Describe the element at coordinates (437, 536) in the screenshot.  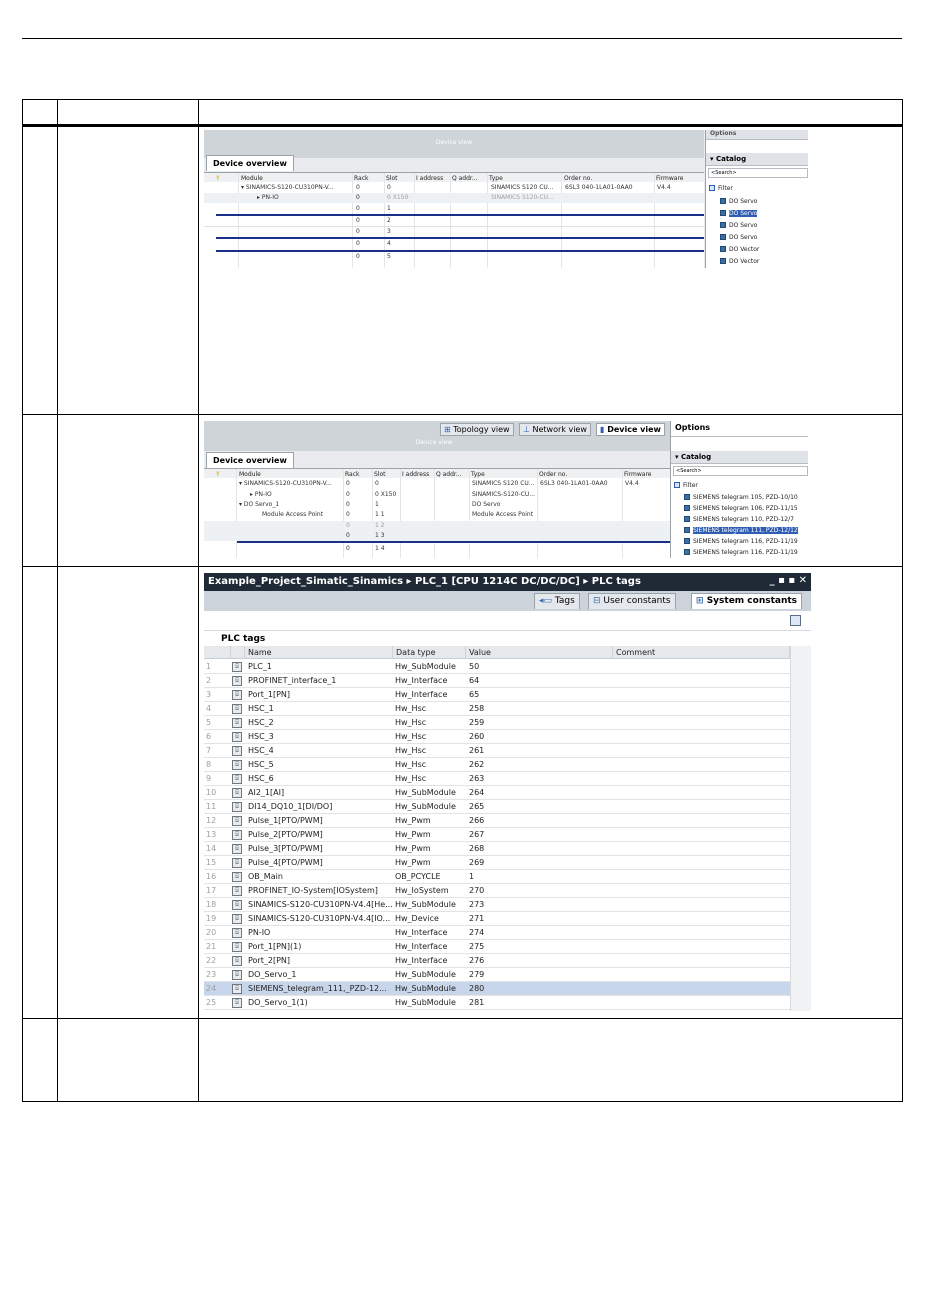
I see `table-row: 0 1 3` at that location.